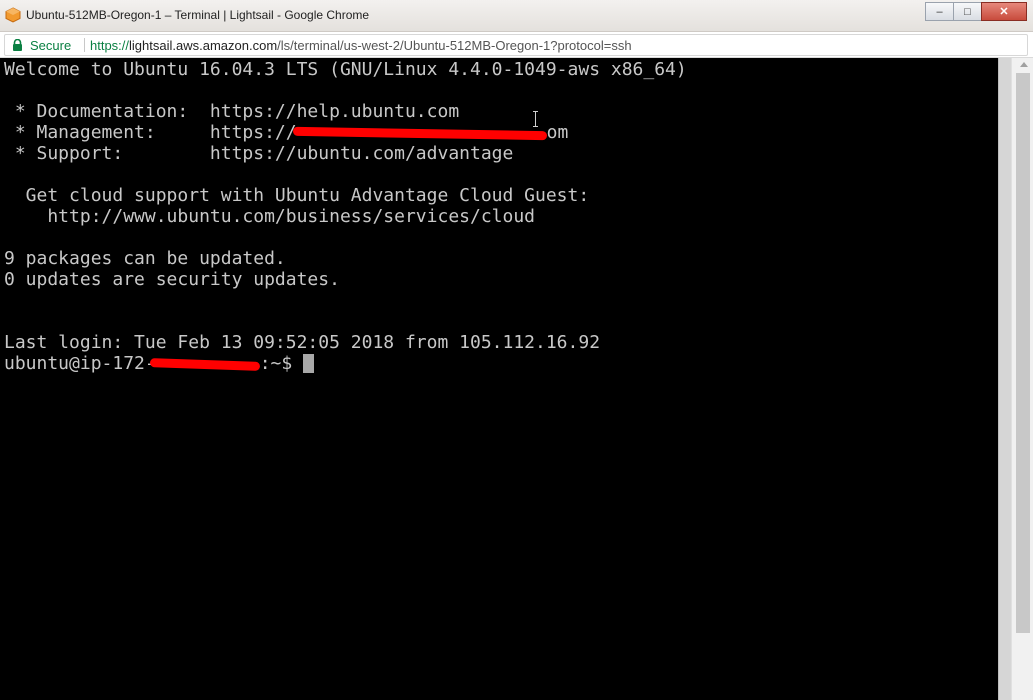  I want to click on security-updates-line: 0 updates are security updates., so click(172, 279).